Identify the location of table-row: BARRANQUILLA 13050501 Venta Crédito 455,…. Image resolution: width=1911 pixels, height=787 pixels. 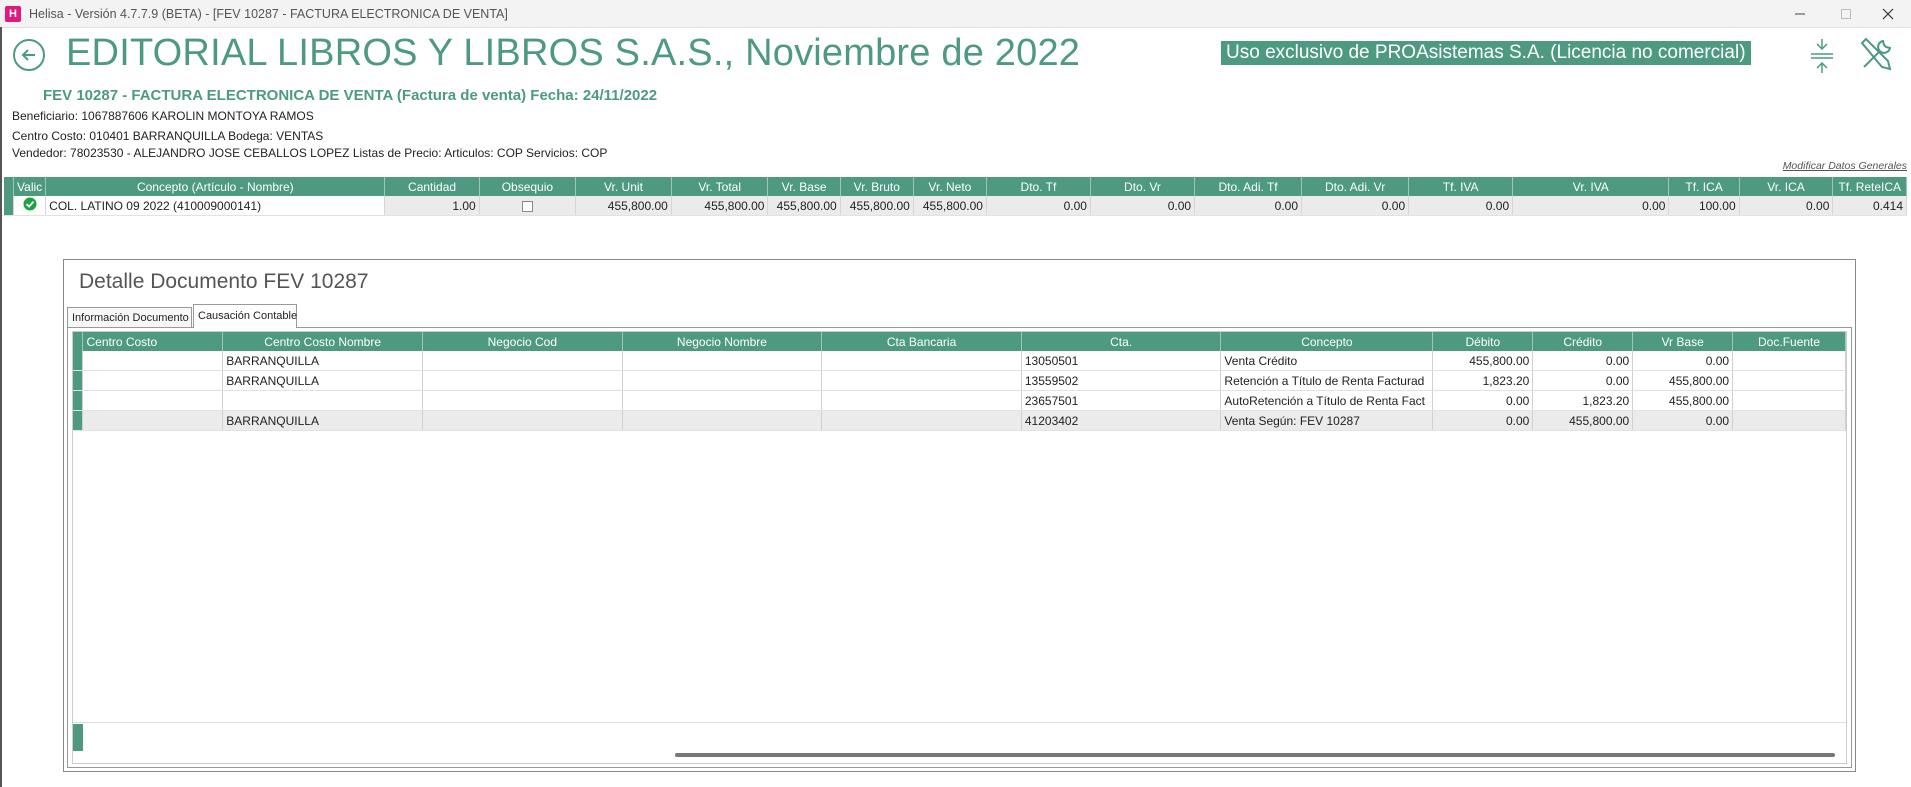
(959, 361).